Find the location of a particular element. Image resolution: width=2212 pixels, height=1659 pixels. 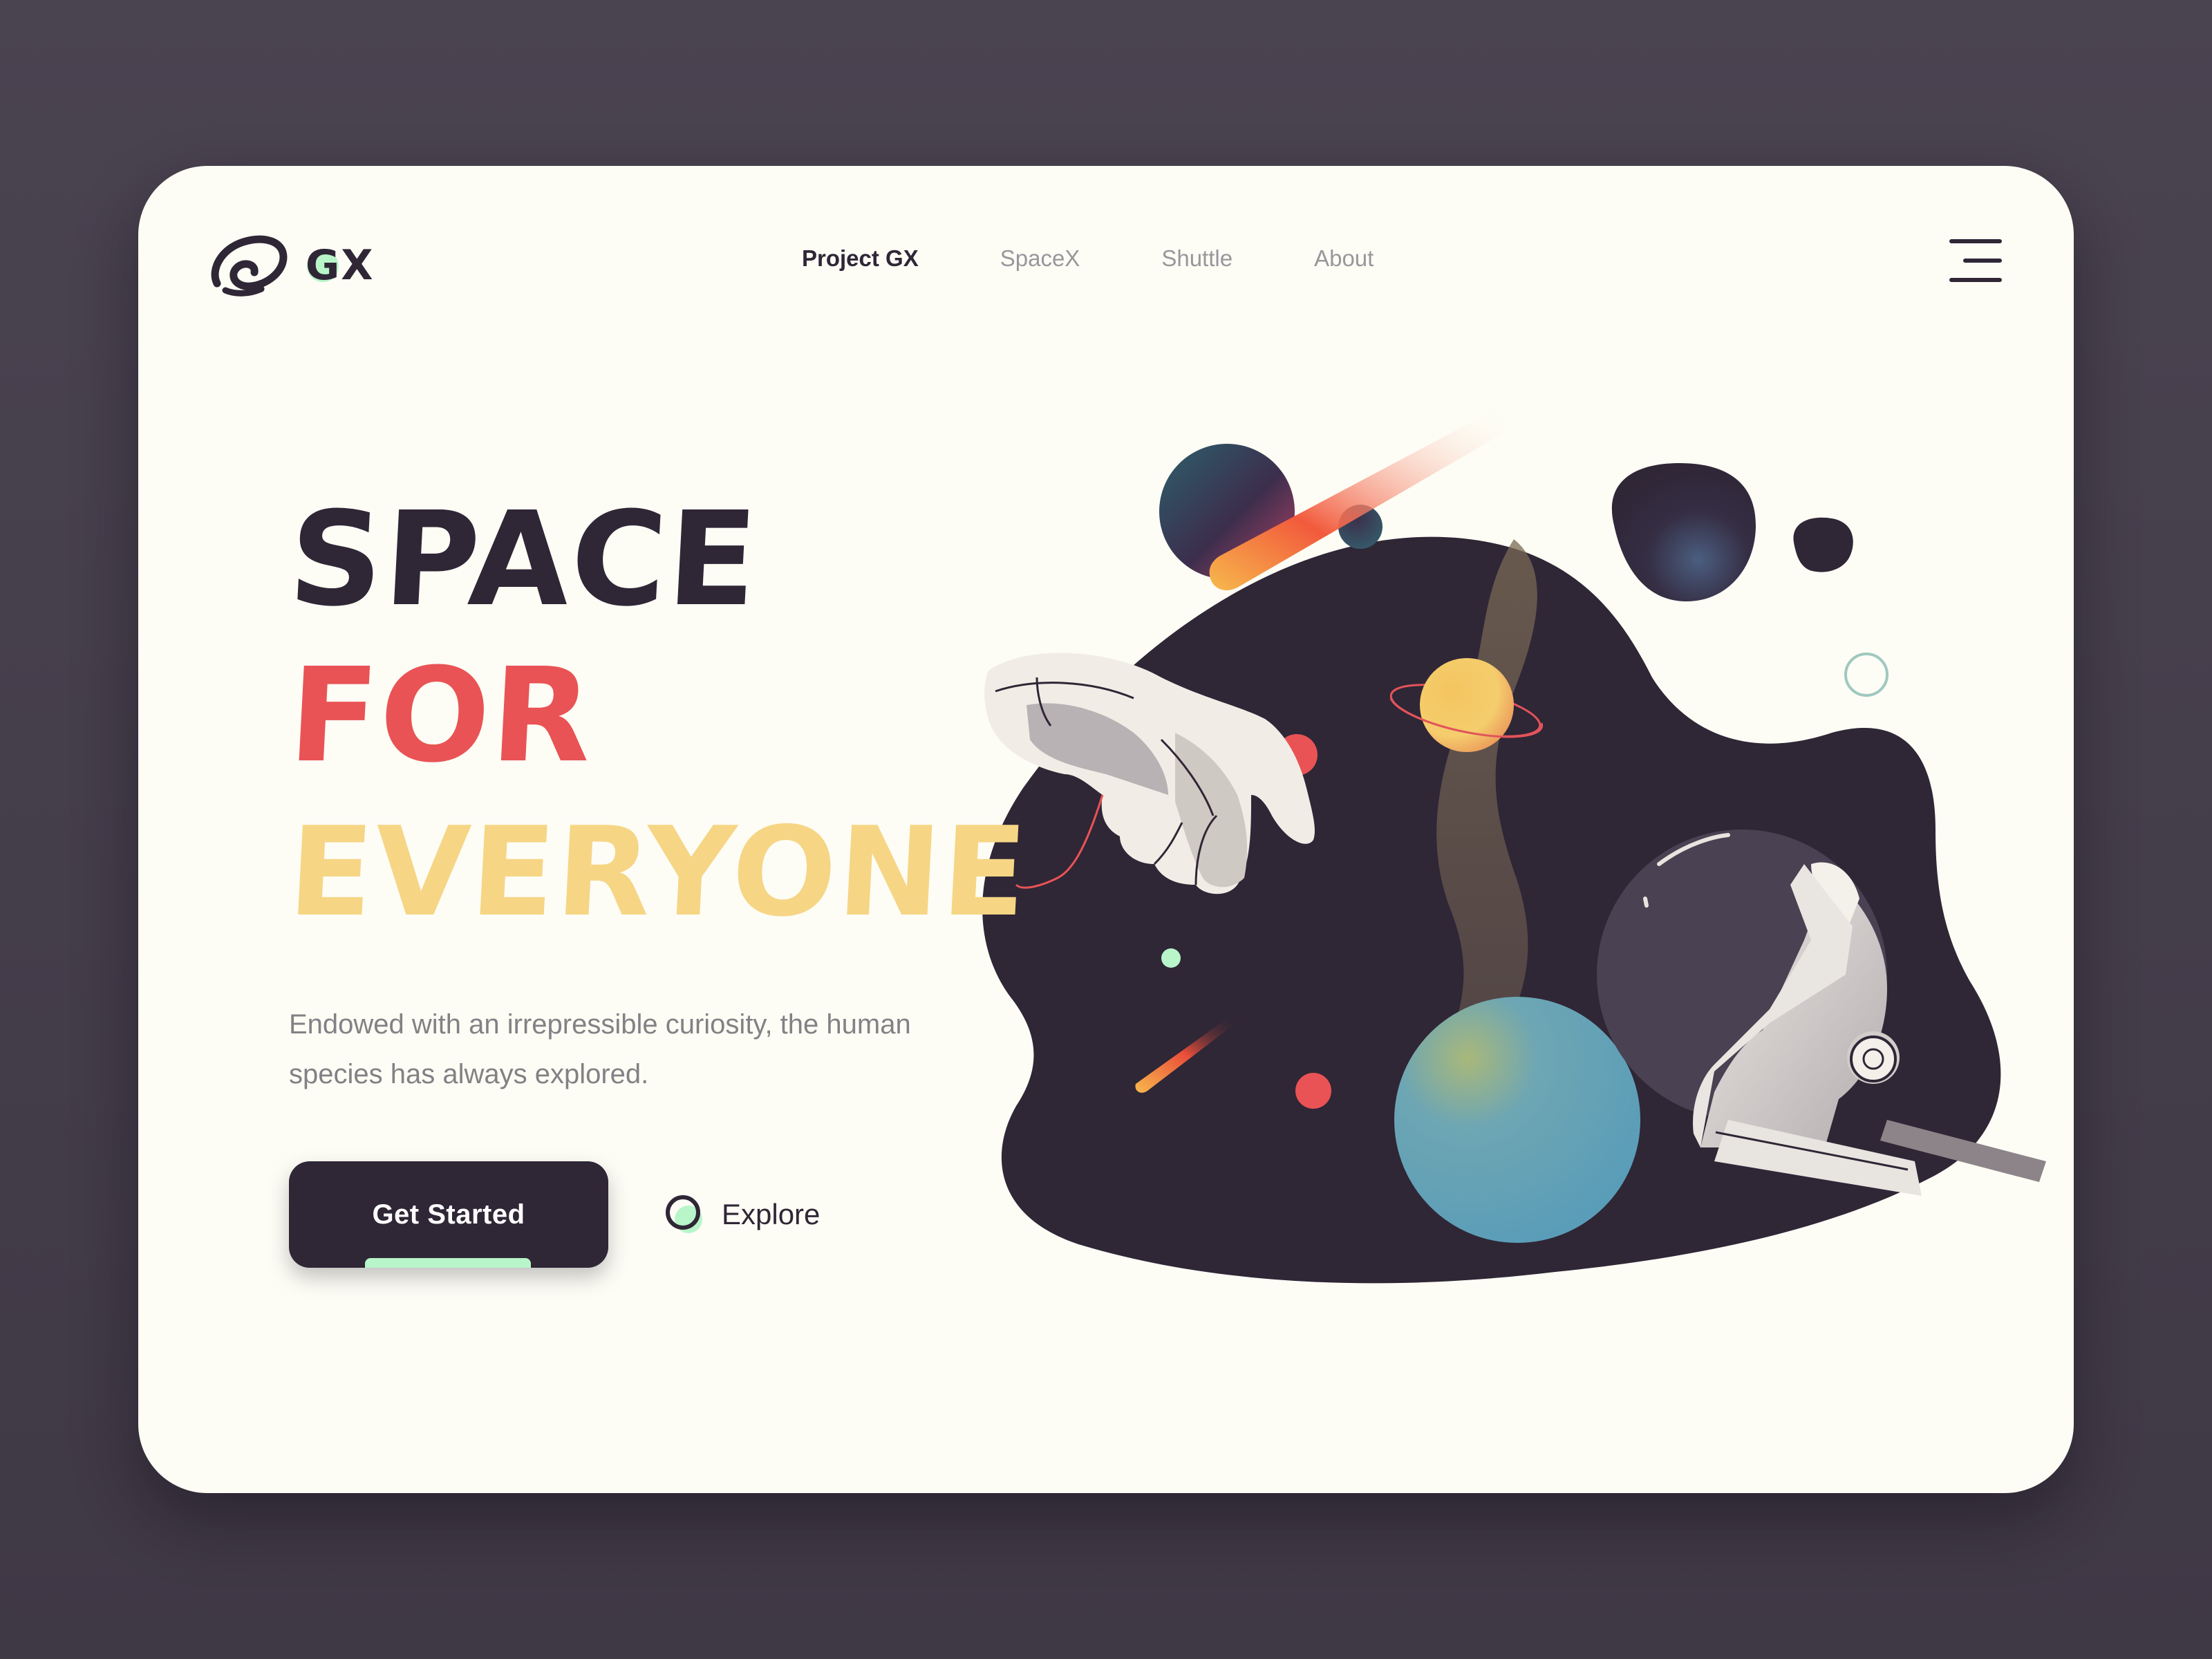

astronaut-glove is located at coordinates (1149, 773).